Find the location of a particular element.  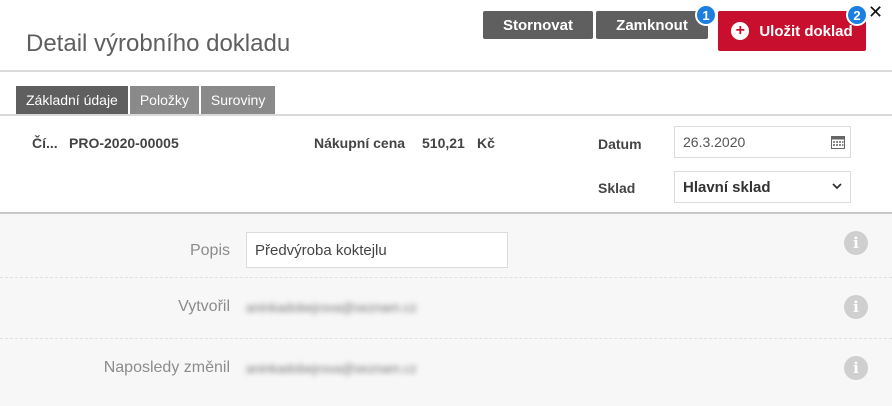

description-label: Popis is located at coordinates (209, 250).